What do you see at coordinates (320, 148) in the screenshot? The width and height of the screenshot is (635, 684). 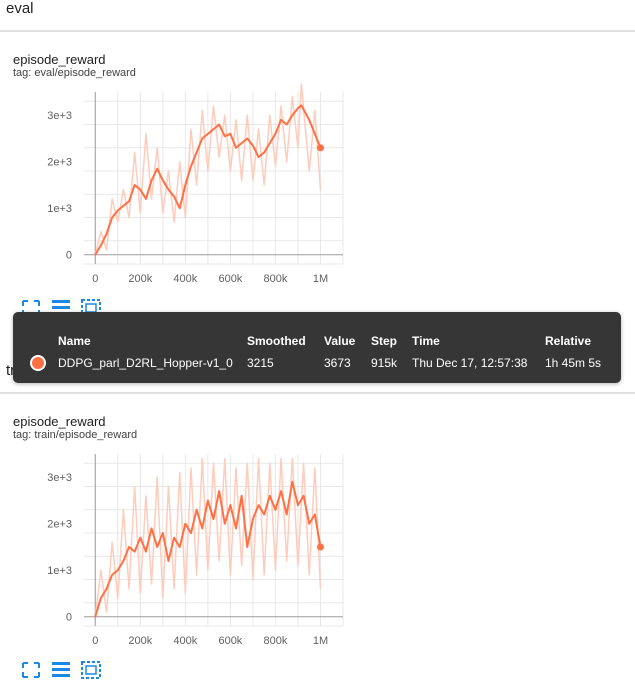 I see `last-point-marker` at bounding box center [320, 148].